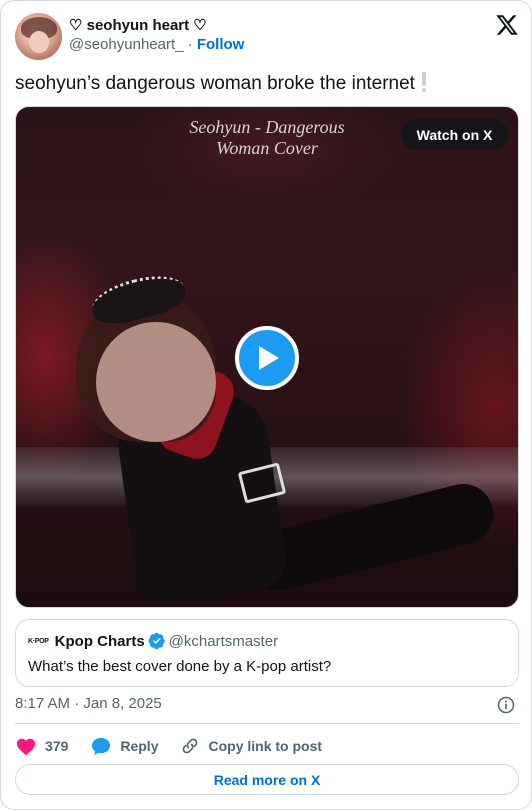 This screenshot has height=810, width=532. I want to click on reply-button: Reply, so click(124, 746).